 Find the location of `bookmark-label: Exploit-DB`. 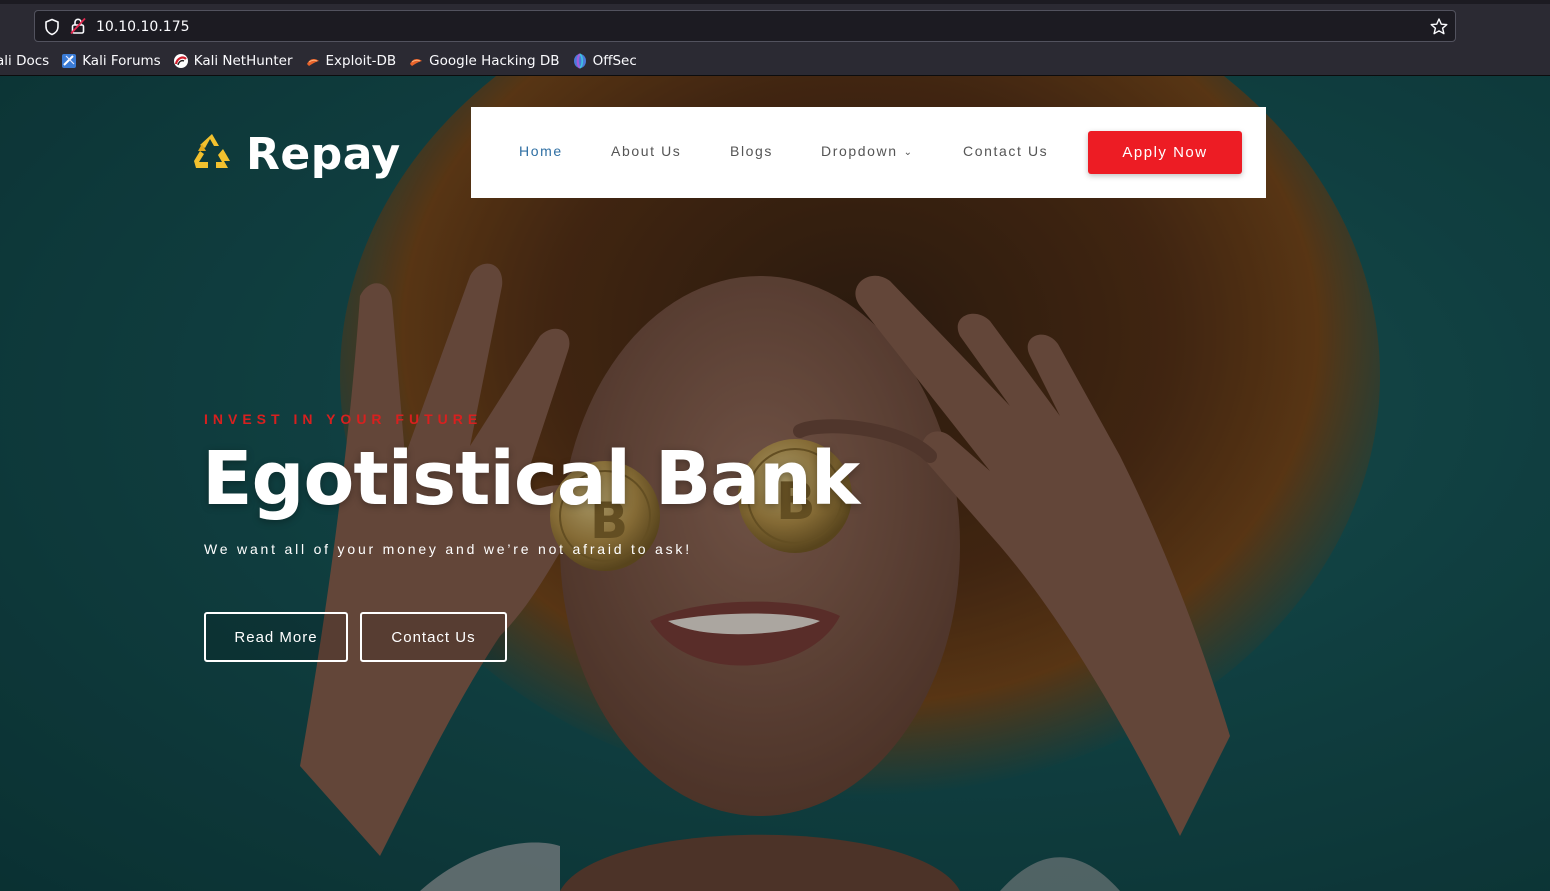

bookmark-label: Exploit-DB is located at coordinates (361, 61).